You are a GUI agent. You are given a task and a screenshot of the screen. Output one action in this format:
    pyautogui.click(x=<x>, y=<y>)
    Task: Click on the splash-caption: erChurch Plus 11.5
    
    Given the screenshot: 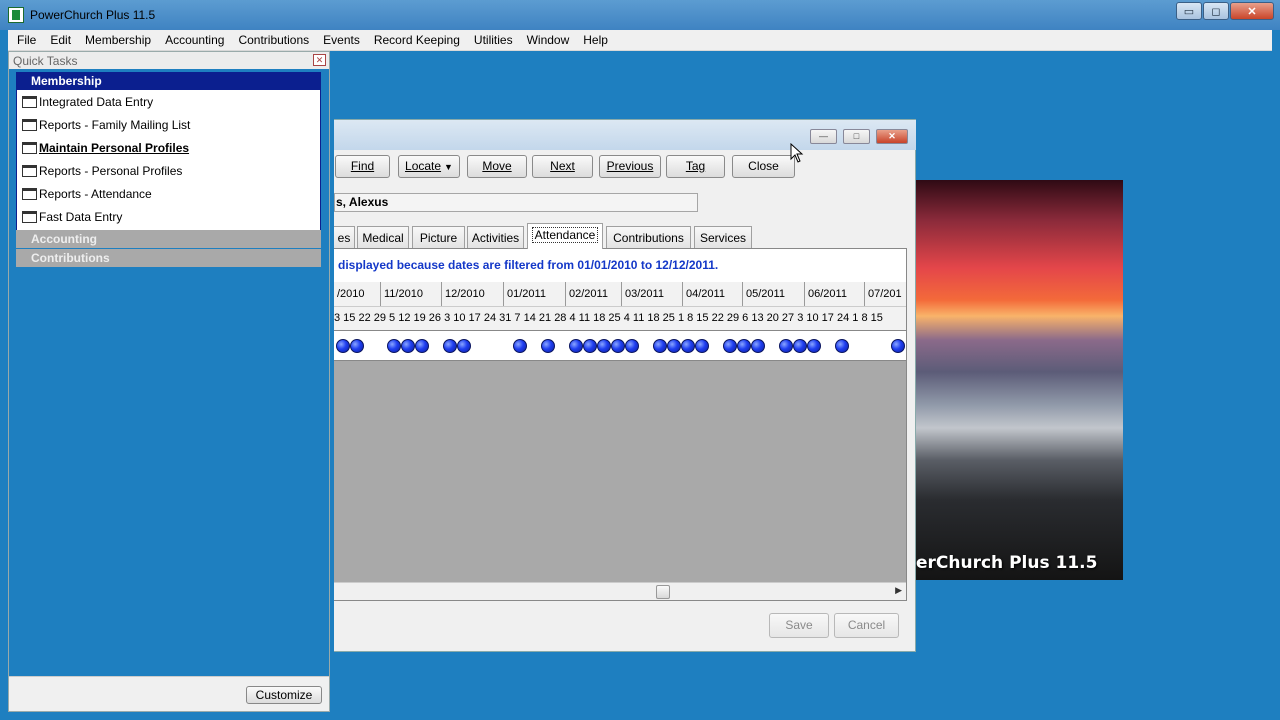 What is the action you would take?
    pyautogui.click(x=1007, y=563)
    